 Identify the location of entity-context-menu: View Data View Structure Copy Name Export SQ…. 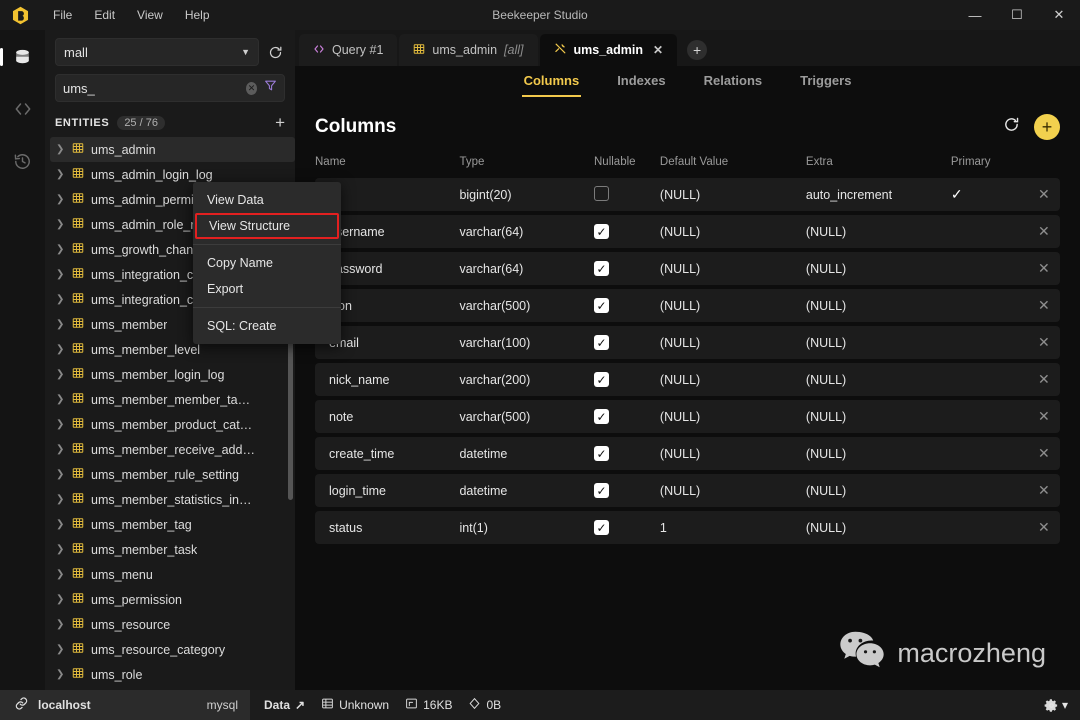
(267, 263).